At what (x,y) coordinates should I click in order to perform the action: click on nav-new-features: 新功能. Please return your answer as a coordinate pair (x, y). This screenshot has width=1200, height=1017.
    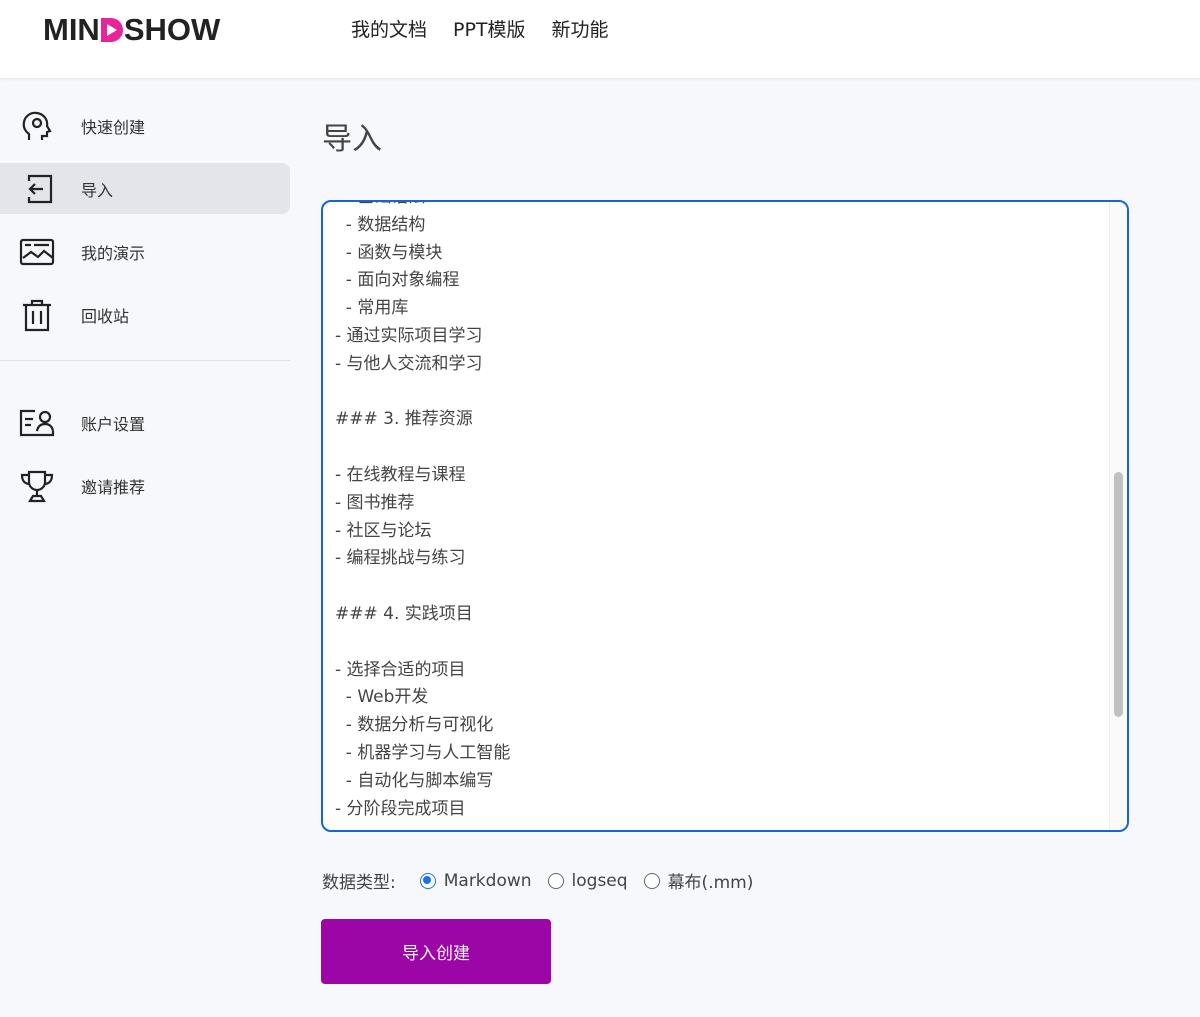
    Looking at the image, I should click on (580, 28).